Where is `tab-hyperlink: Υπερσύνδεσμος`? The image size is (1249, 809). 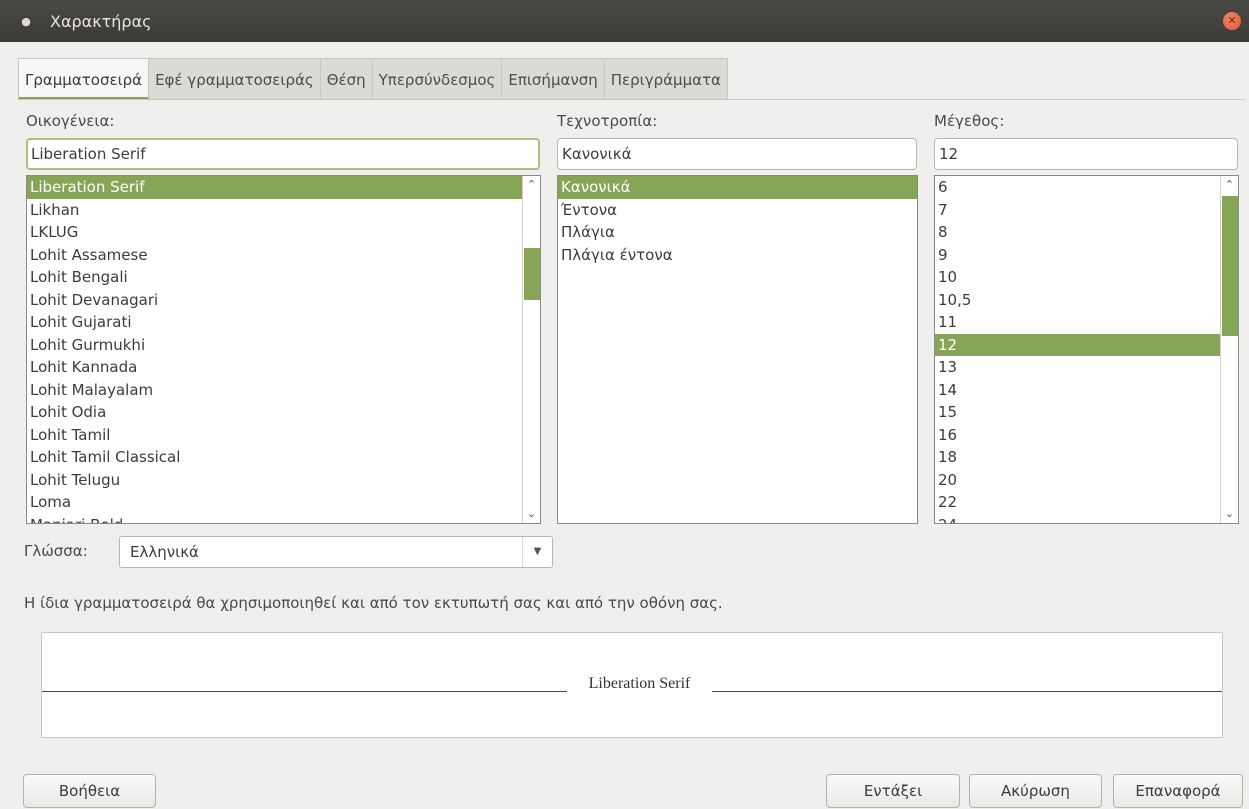 tab-hyperlink: Υπερσύνδεσμος is located at coordinates (437, 79).